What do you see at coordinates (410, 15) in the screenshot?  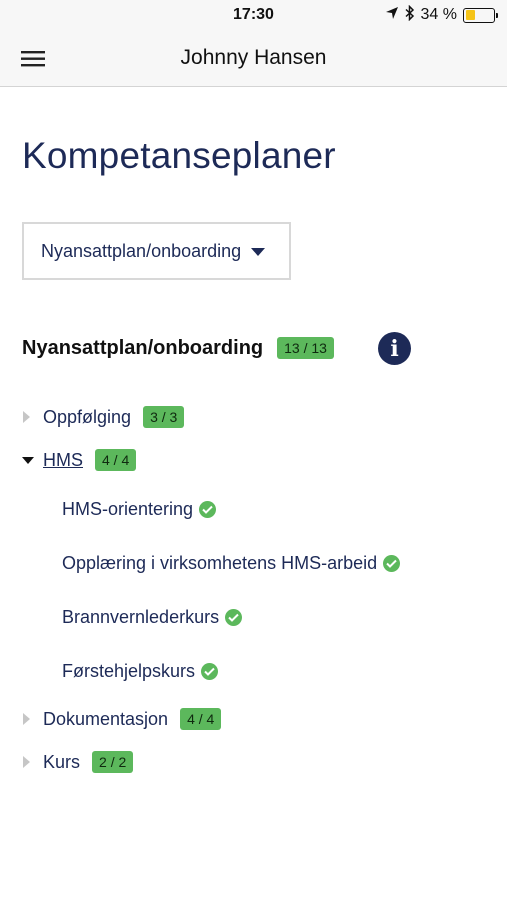 I see `bluetooth-icon` at bounding box center [410, 15].